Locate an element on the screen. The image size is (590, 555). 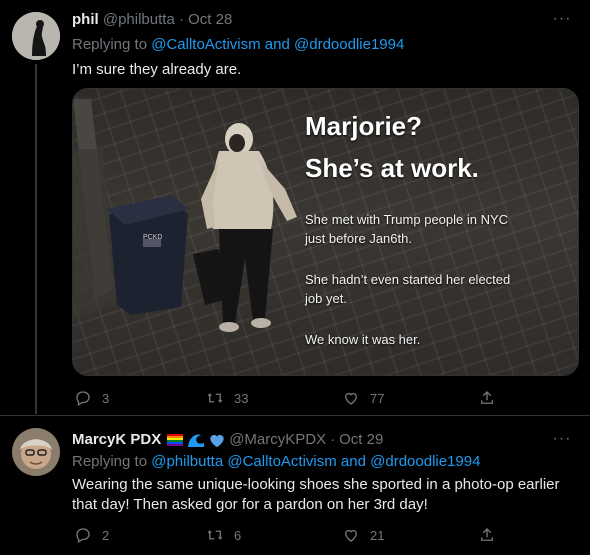
reply-count: 2 is located at coordinates (106, 535).